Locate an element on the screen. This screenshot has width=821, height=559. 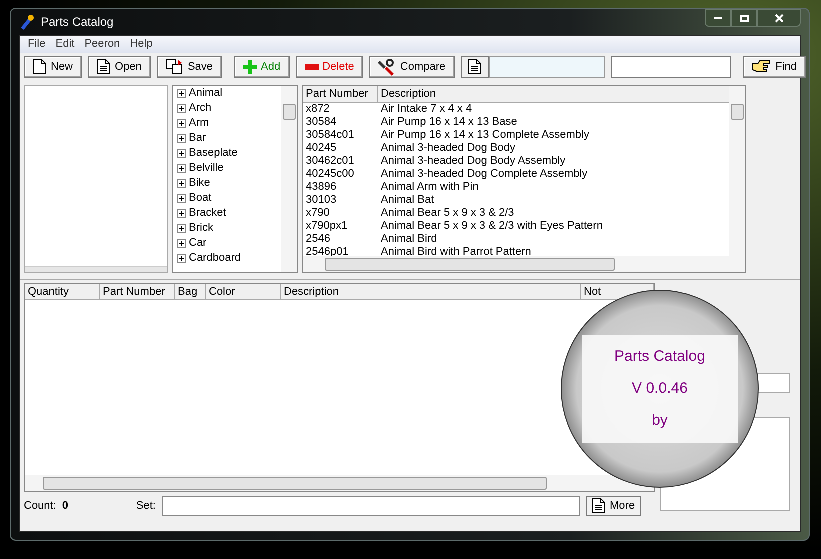
print-button is located at coordinates (474, 67).